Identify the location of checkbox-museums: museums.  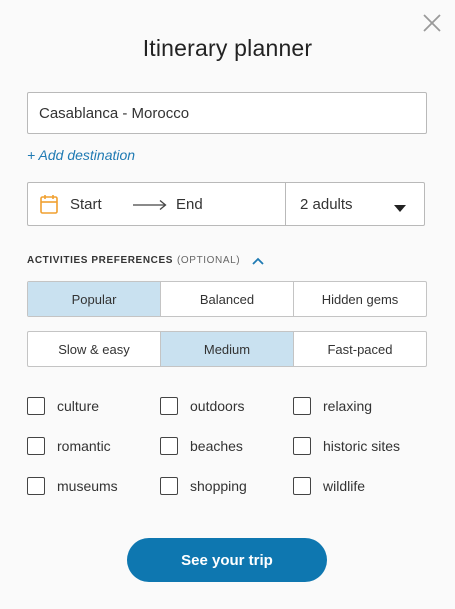
(72, 486).